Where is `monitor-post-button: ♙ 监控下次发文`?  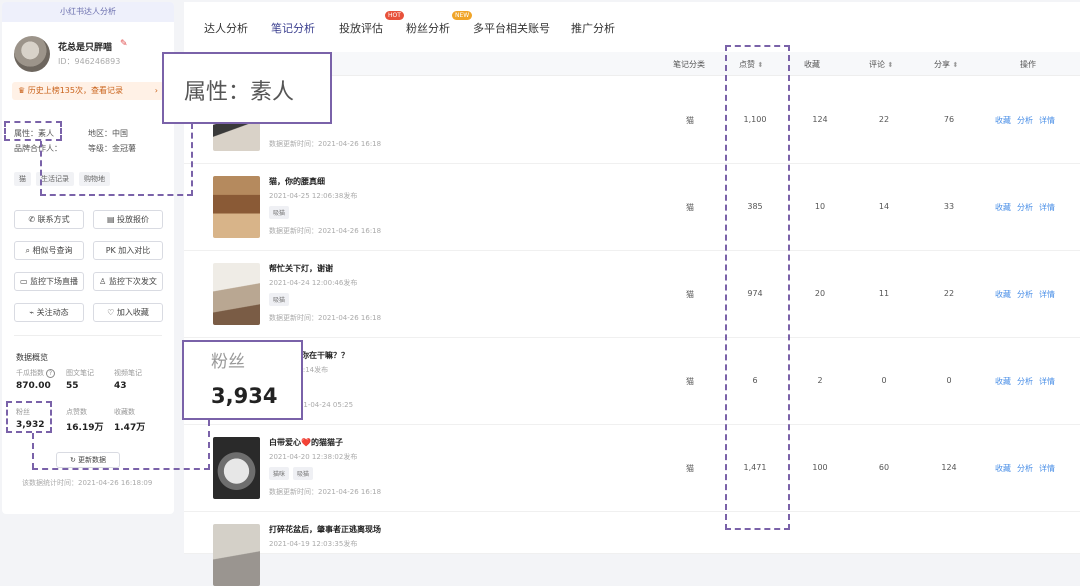 monitor-post-button: ♙ 监控下次发文 is located at coordinates (128, 281).